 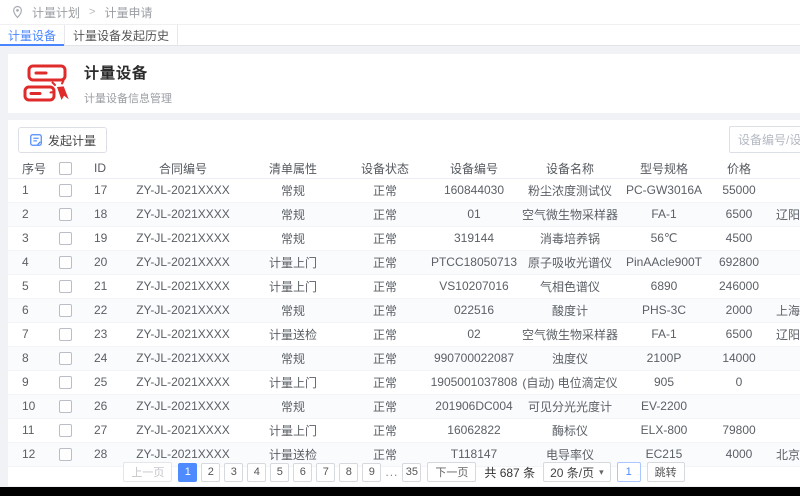 I want to click on page-title: 计量设备, so click(x=116, y=73).